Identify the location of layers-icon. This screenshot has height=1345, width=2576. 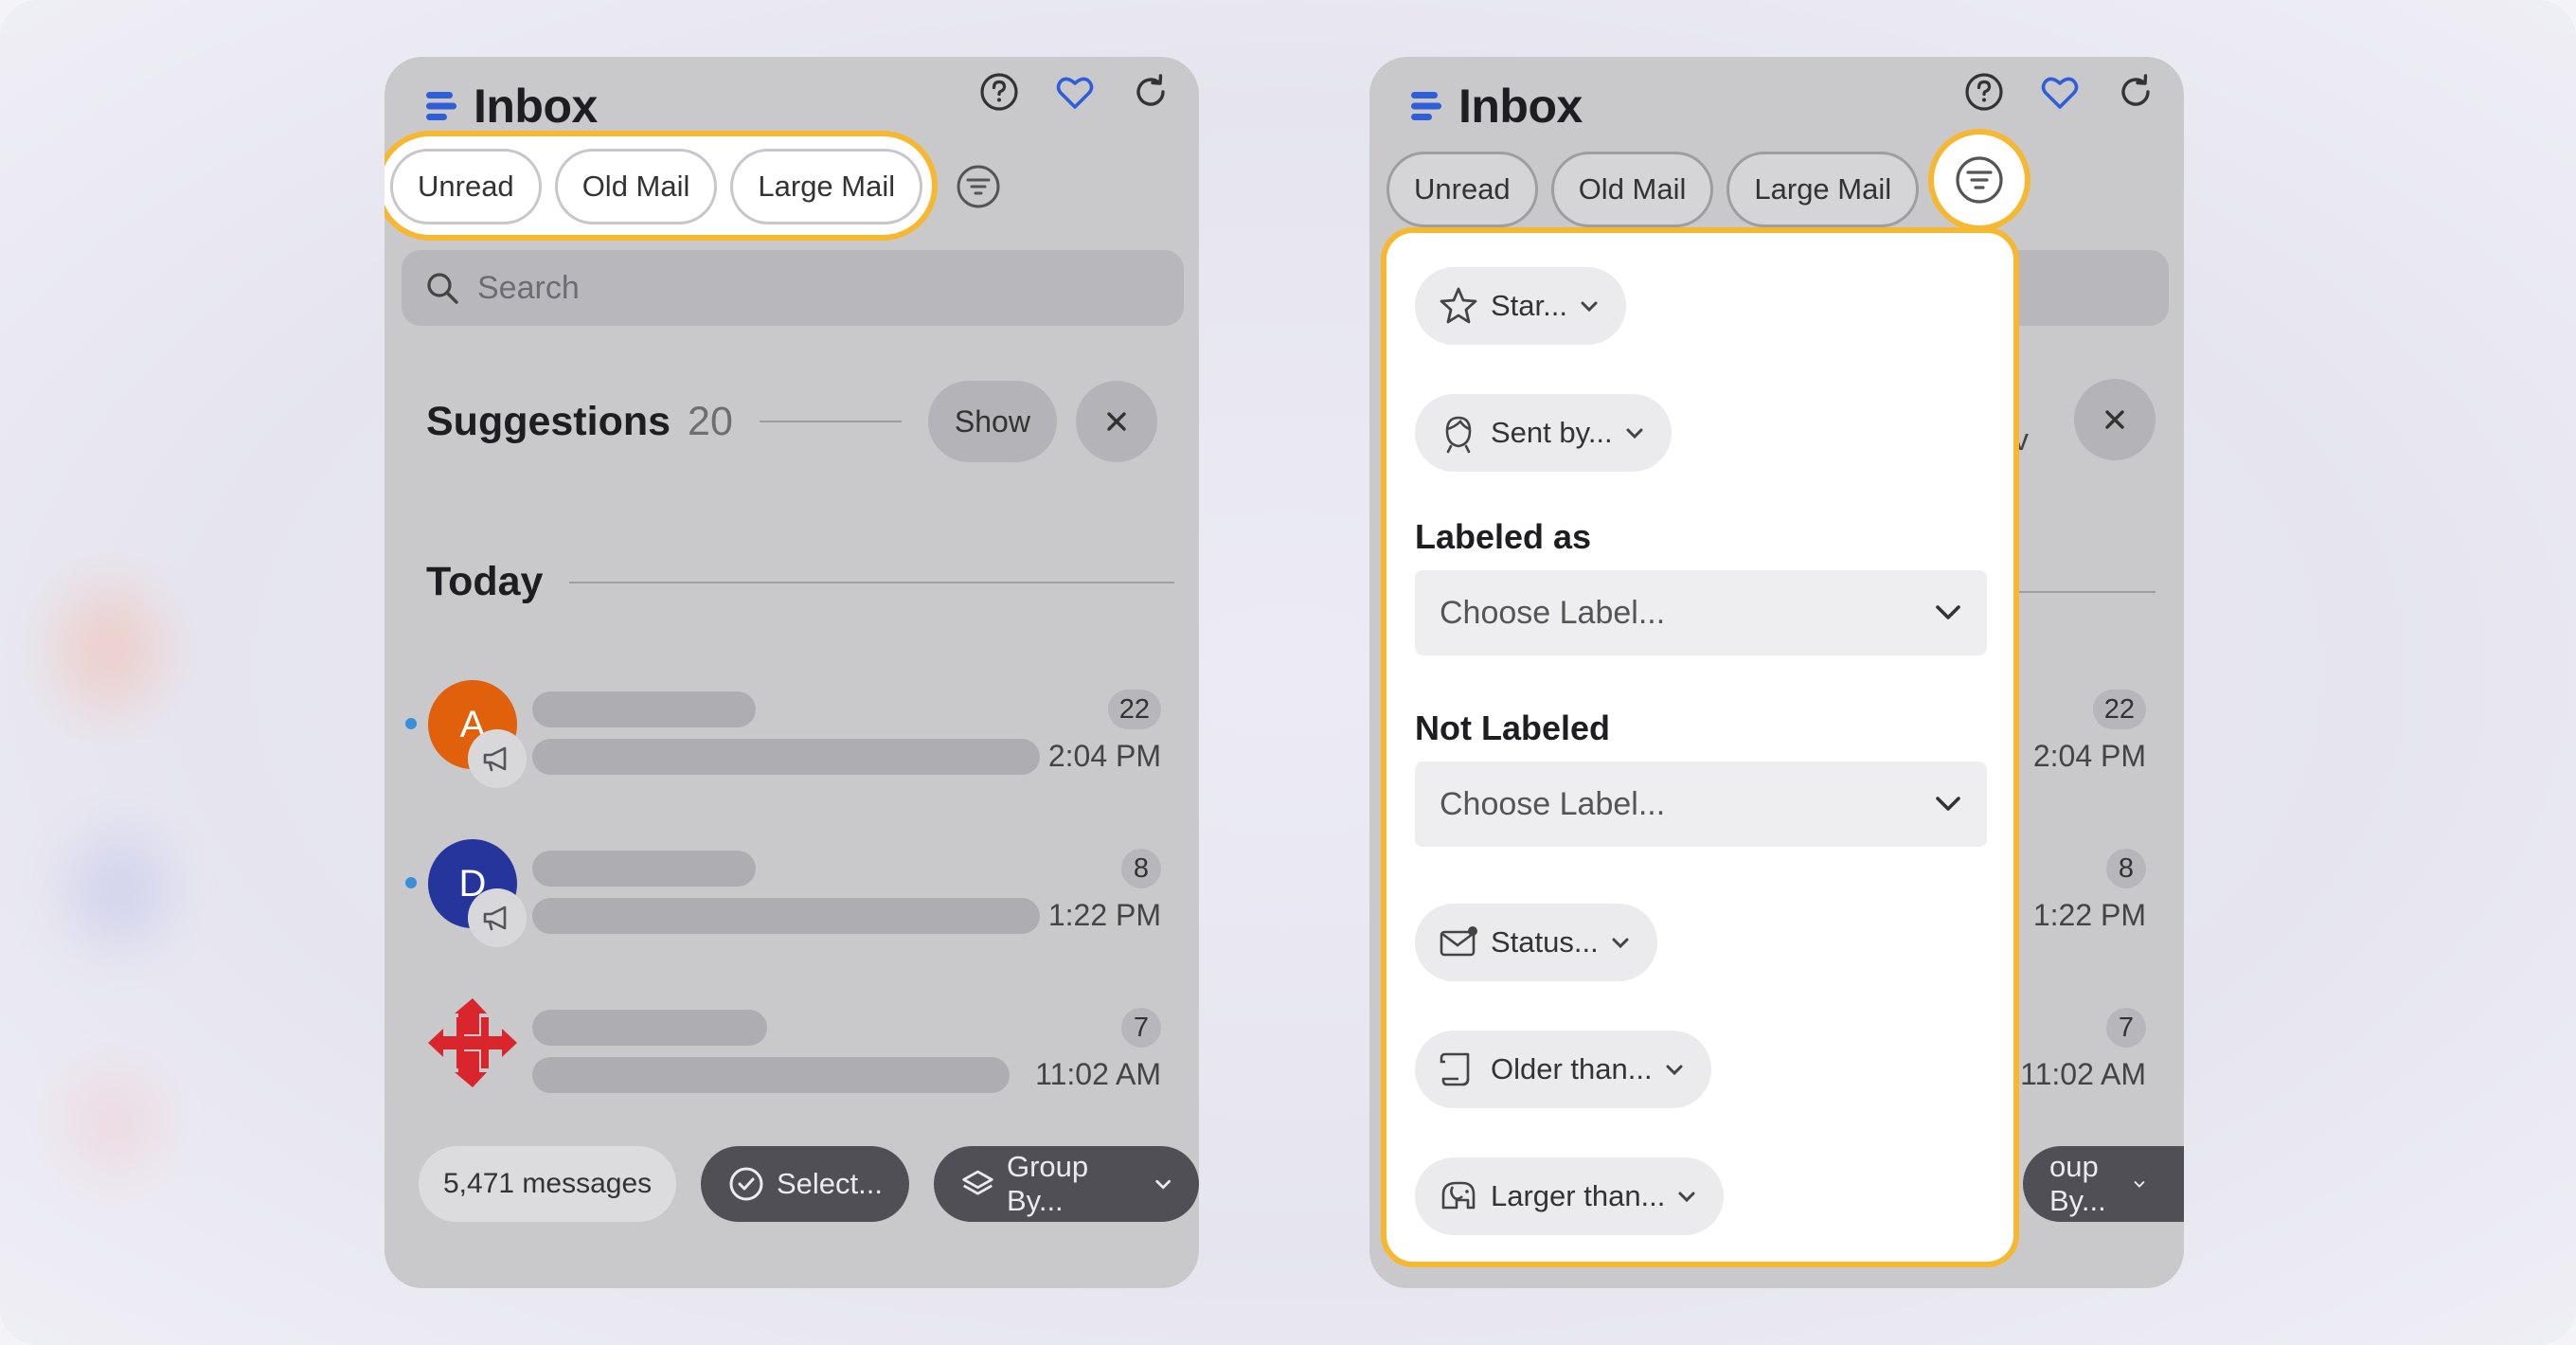
(977, 1182).